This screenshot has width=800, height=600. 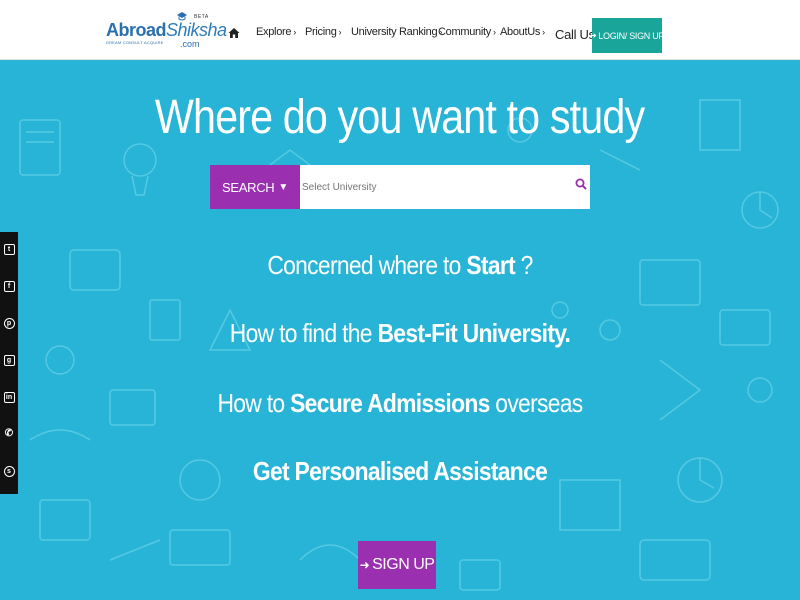 I want to click on search-button-label: SEARCH, so click(x=248, y=187).